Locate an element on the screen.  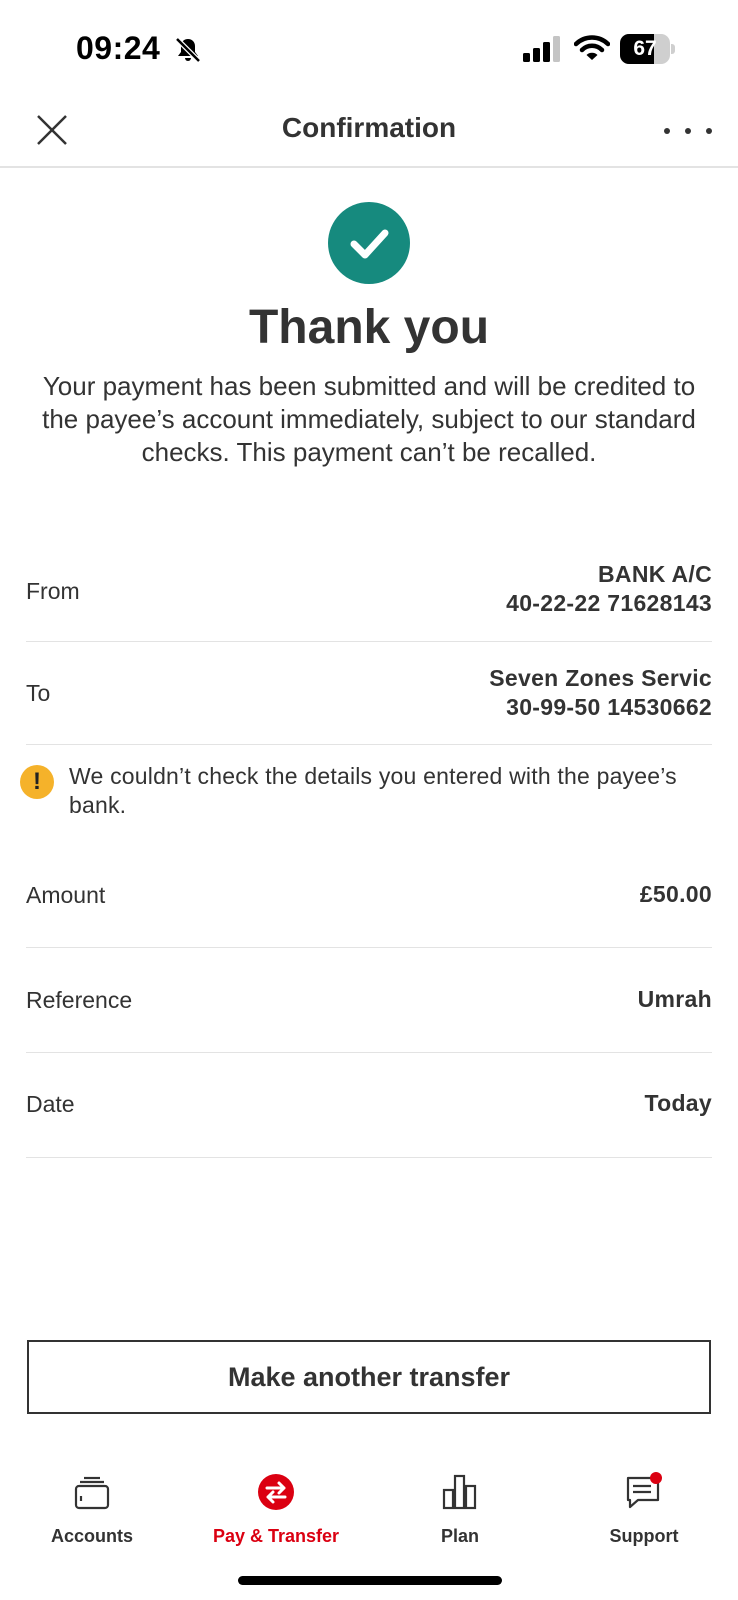
date-row: Date Today is located at coordinates (369, 1105).